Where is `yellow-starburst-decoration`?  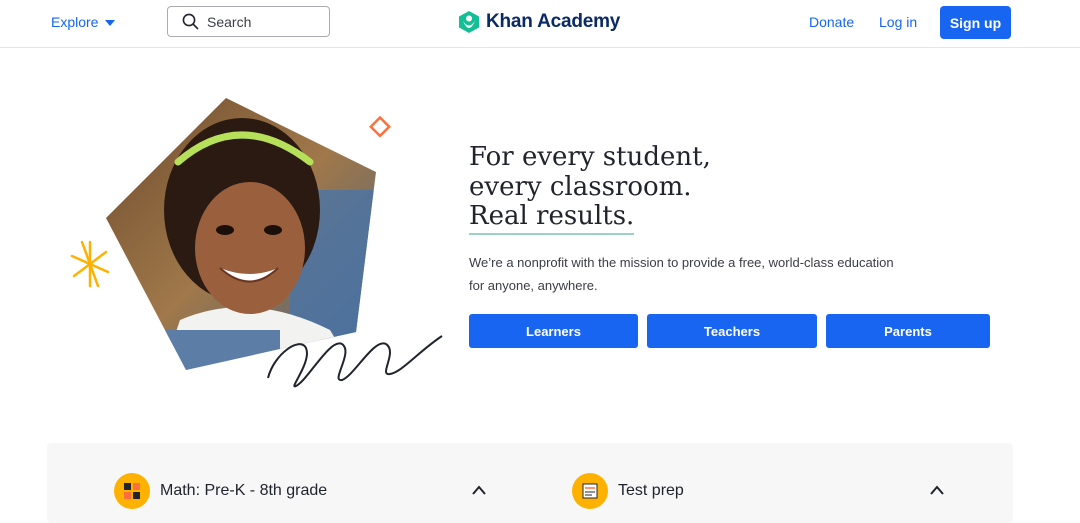
yellow-starburst-decoration is located at coordinates (90, 264).